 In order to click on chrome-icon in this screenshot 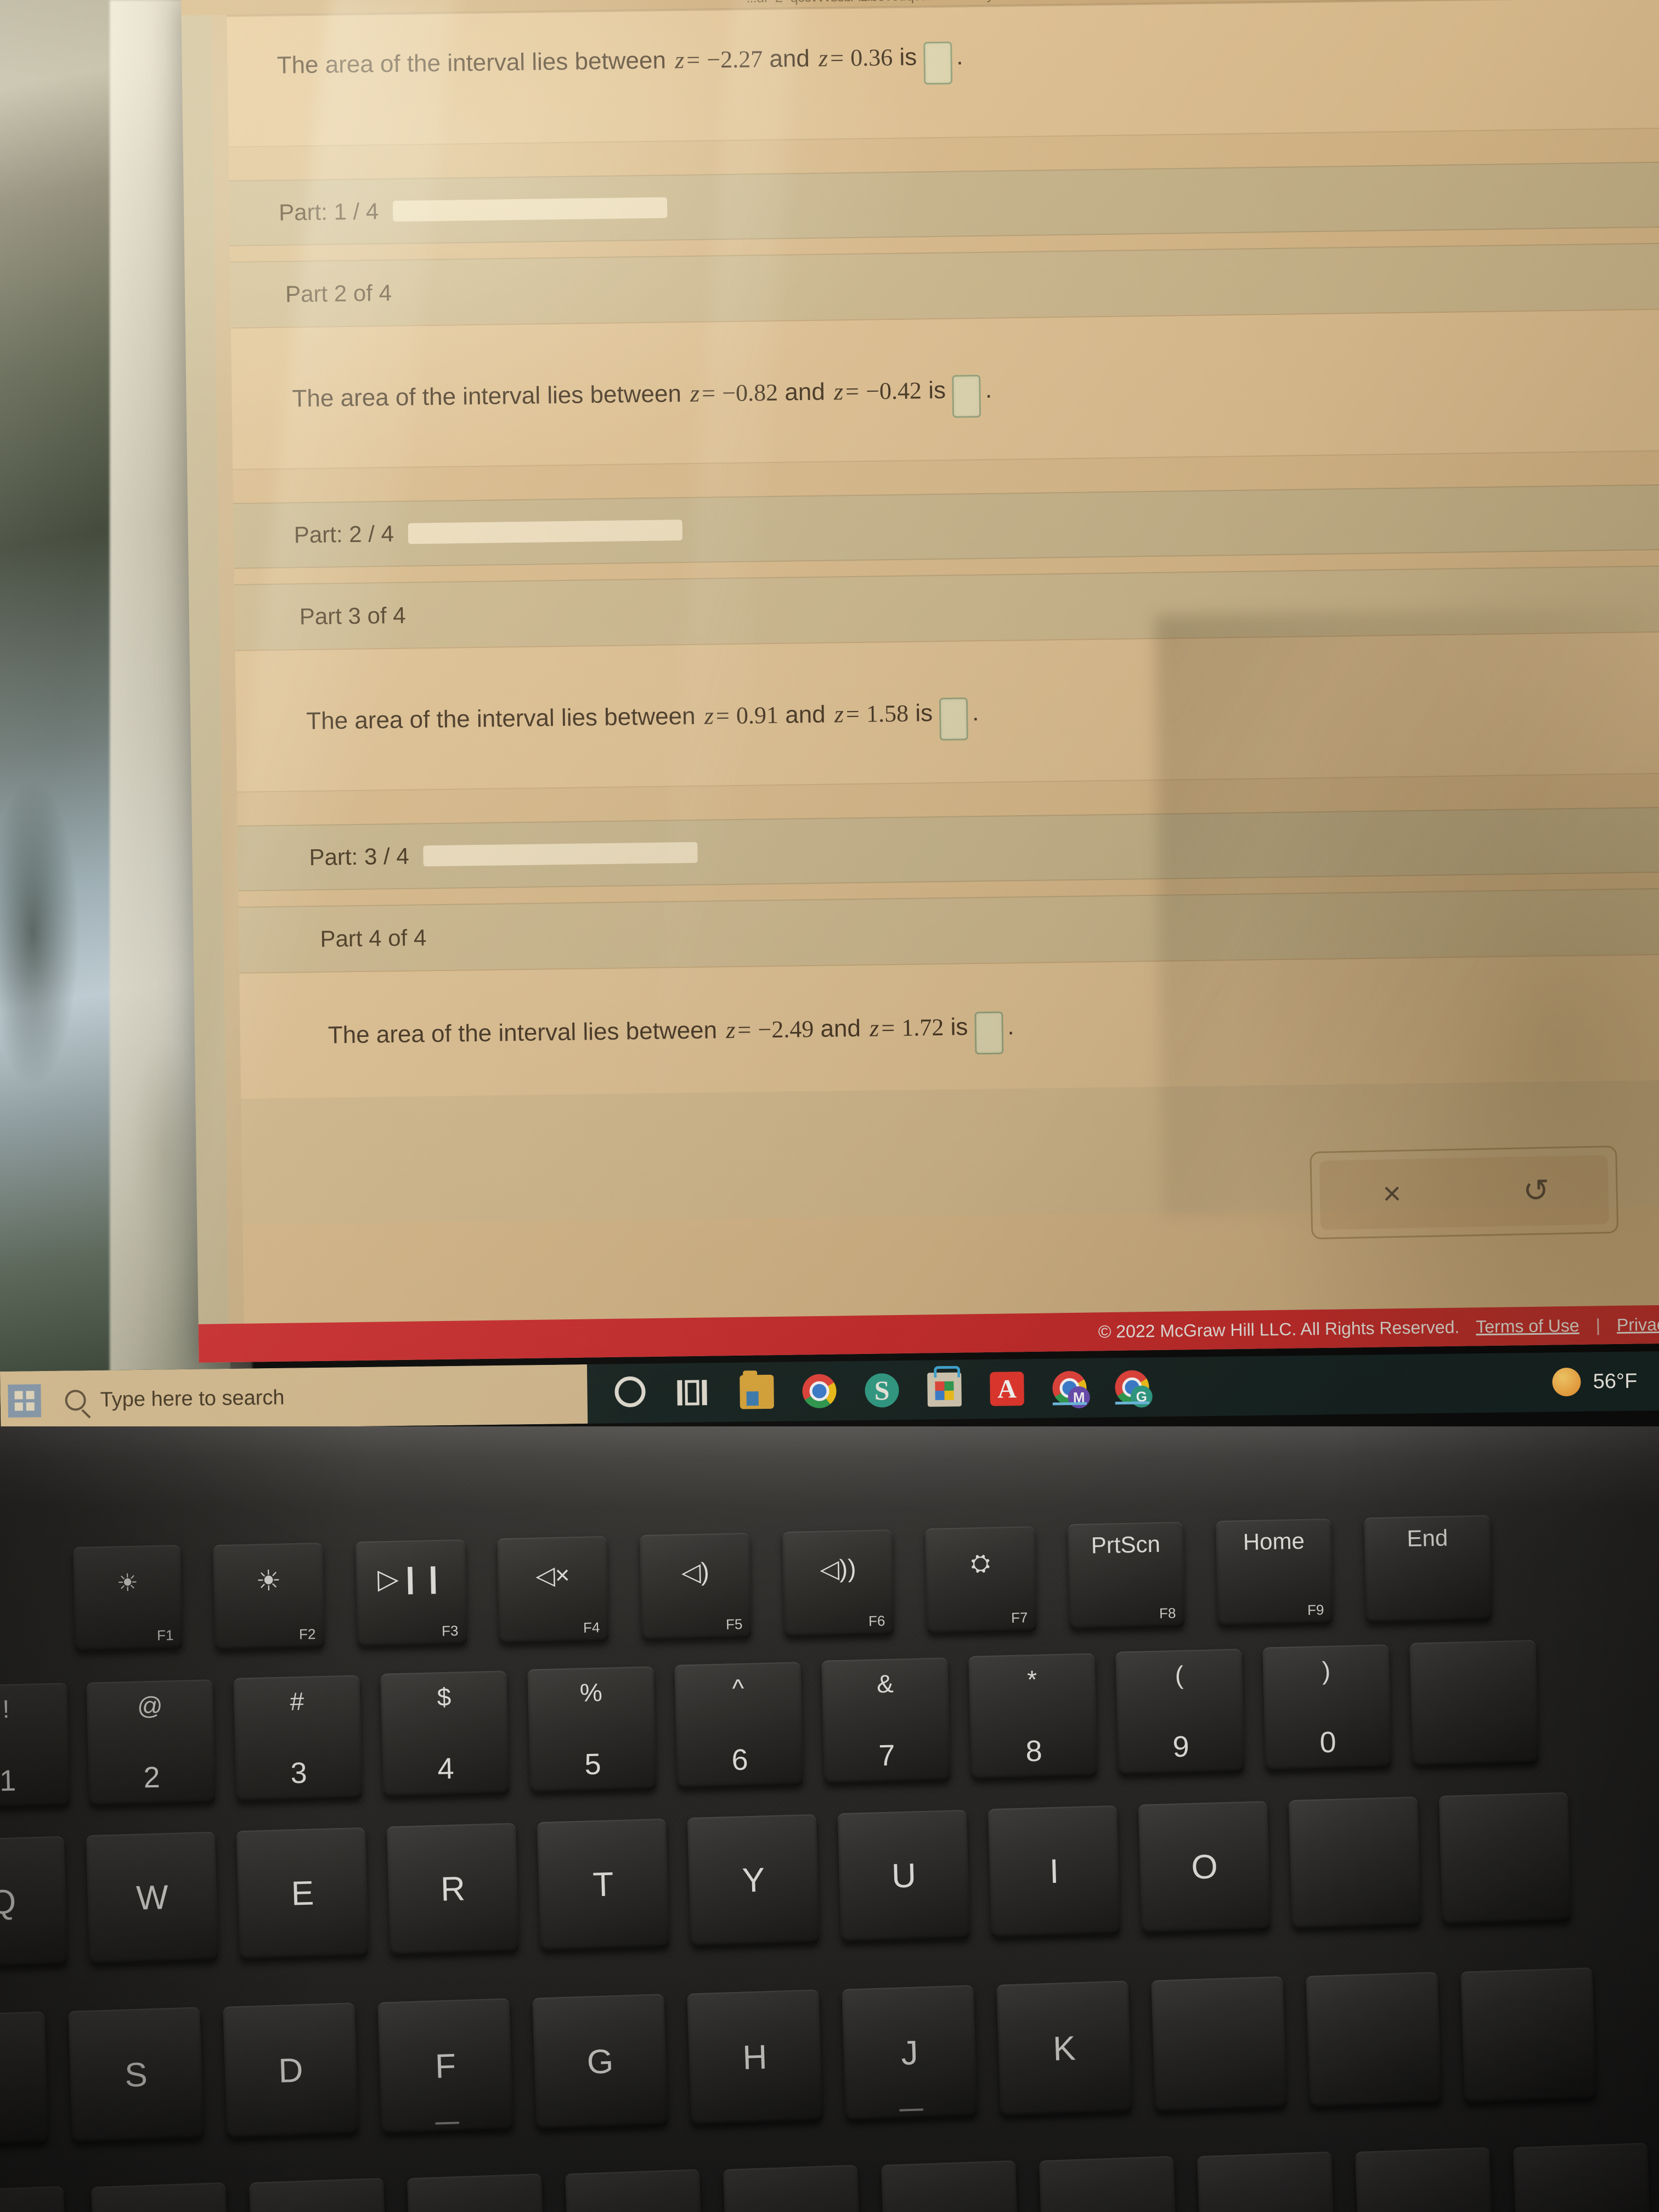, I will do `click(819, 1391)`.